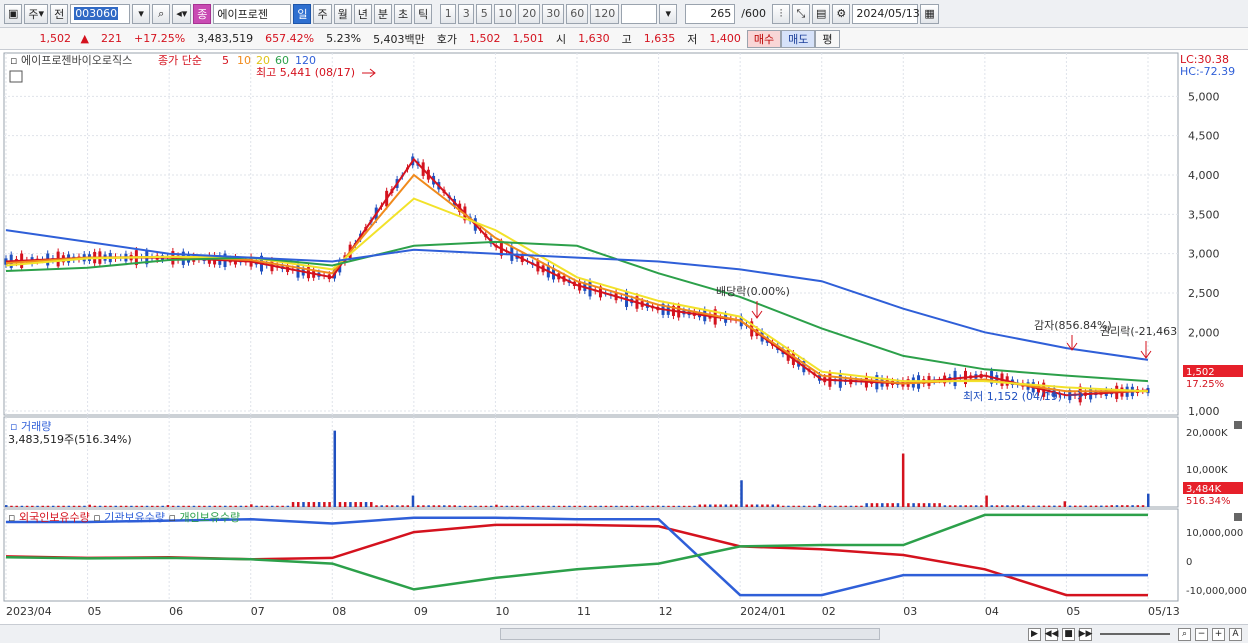  I want to click on count-total: /600, so click(753, 13).